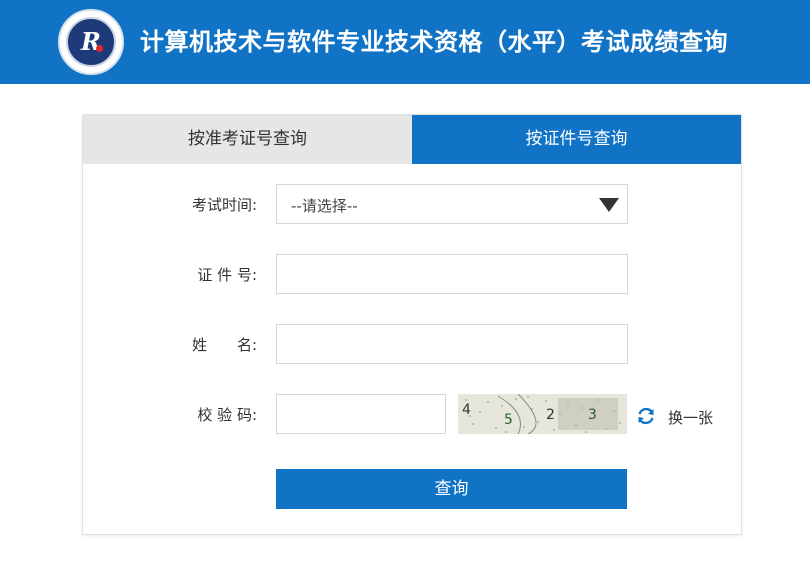 The height and width of the screenshot is (566, 810). Describe the element at coordinates (646, 416) in the screenshot. I see `refresh-icon` at that location.